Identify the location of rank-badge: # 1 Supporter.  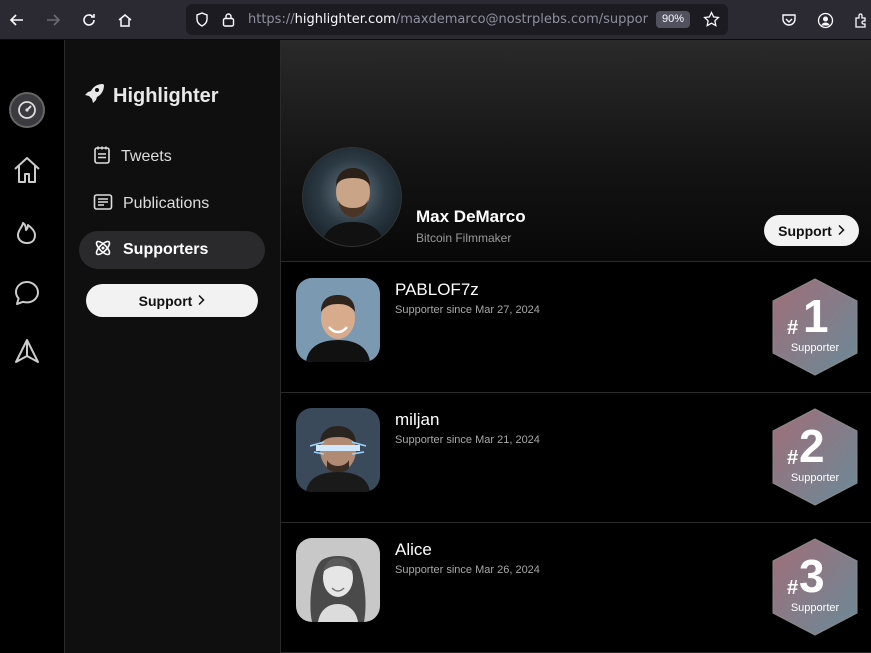
(815, 327).